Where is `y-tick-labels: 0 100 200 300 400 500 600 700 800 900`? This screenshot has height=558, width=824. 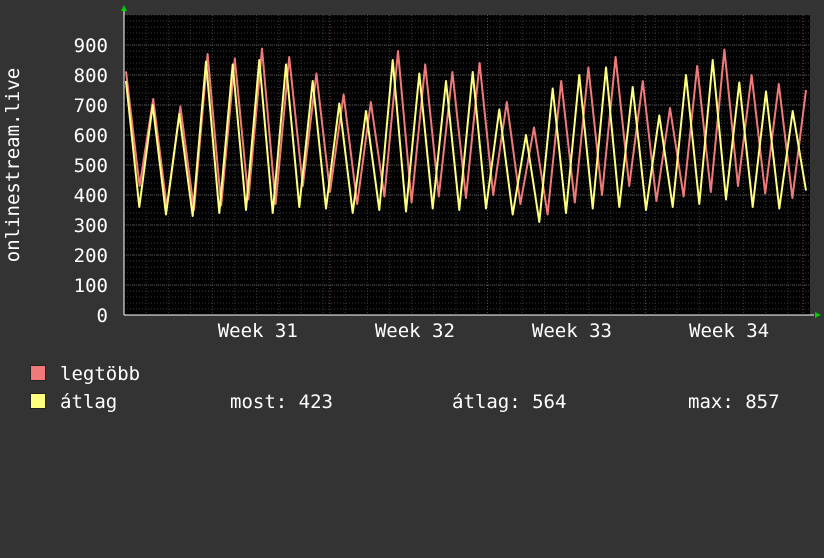 y-tick-labels: 0 100 200 300 400 500 600 700 800 900 is located at coordinates (91, 181).